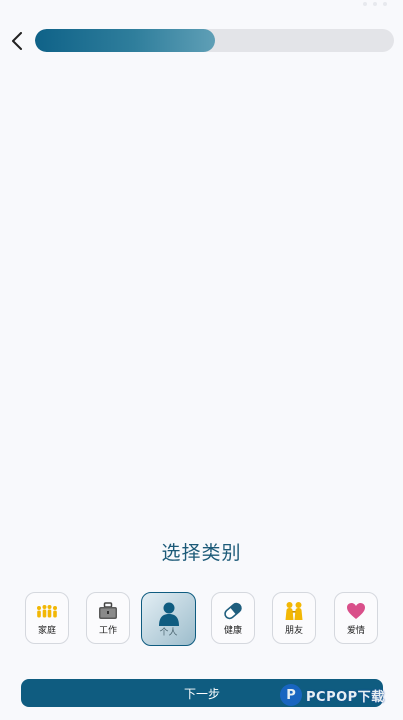 The image size is (403, 720). What do you see at coordinates (293, 630) in the screenshot?
I see `category-label: 朋友` at bounding box center [293, 630].